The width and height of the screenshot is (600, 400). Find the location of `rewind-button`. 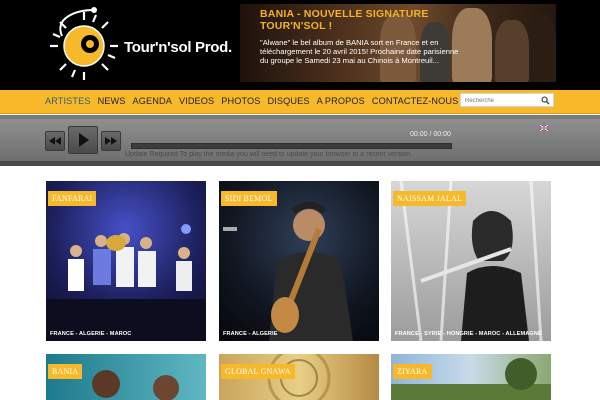

rewind-button is located at coordinates (55, 141).